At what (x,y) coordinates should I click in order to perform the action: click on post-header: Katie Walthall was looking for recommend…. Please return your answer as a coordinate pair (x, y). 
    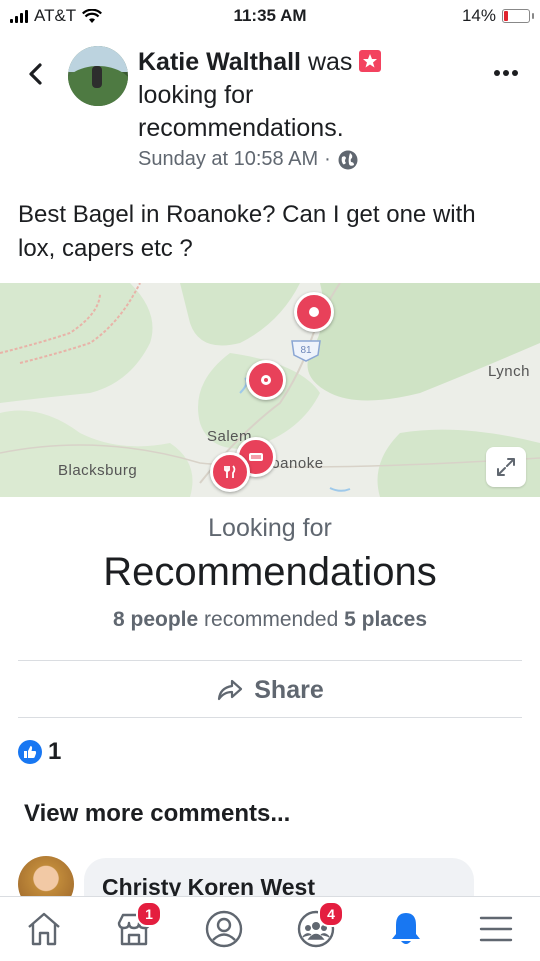
    Looking at the image, I should click on (270, 110).